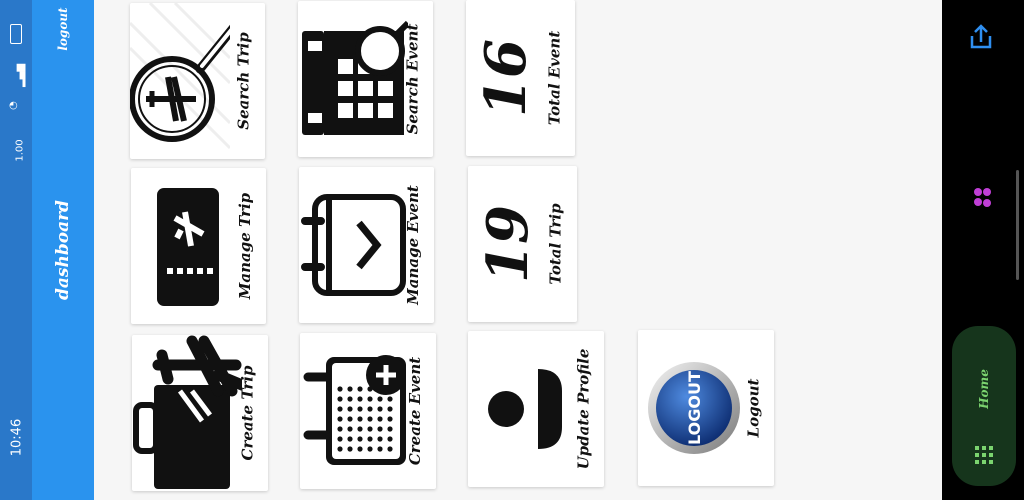 This screenshot has height=500, width=1024. I want to click on scrollbar, so click(1017, 225).